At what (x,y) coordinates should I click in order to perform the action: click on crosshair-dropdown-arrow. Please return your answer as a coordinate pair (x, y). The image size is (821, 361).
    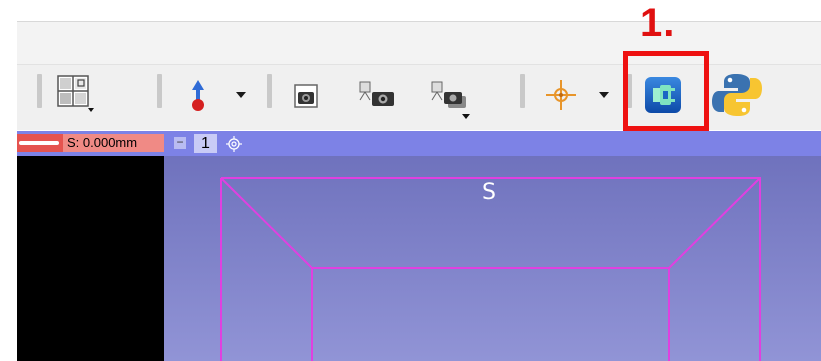
    Looking at the image, I should click on (604, 95).